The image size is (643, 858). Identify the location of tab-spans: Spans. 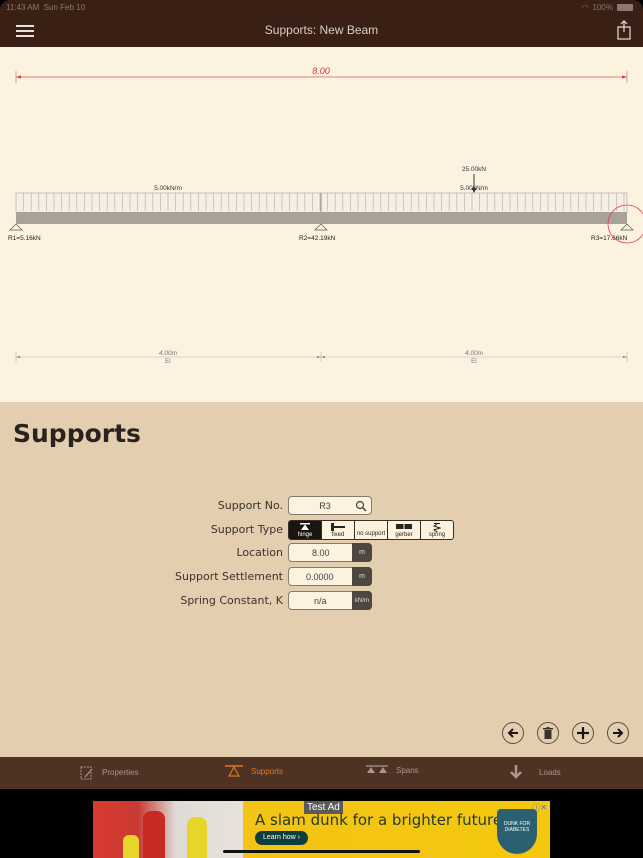
(392, 770).